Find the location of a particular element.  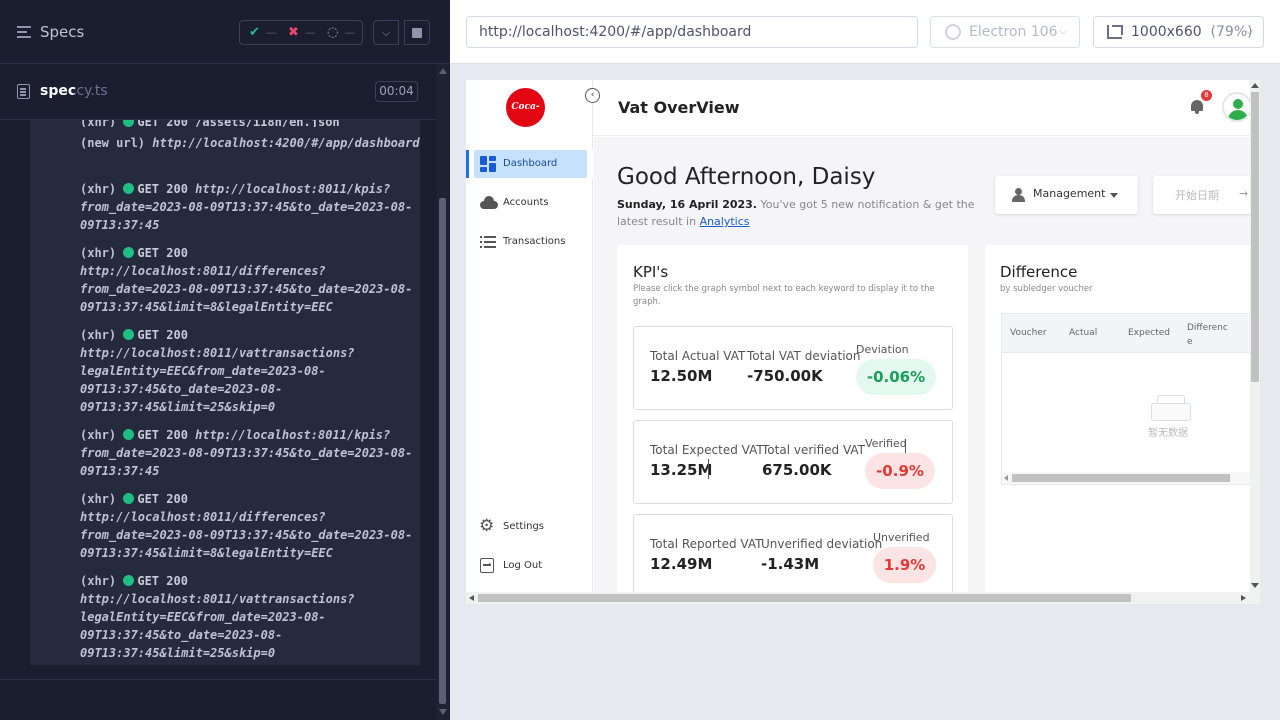

notification-badge: 8 is located at coordinates (1206, 95).